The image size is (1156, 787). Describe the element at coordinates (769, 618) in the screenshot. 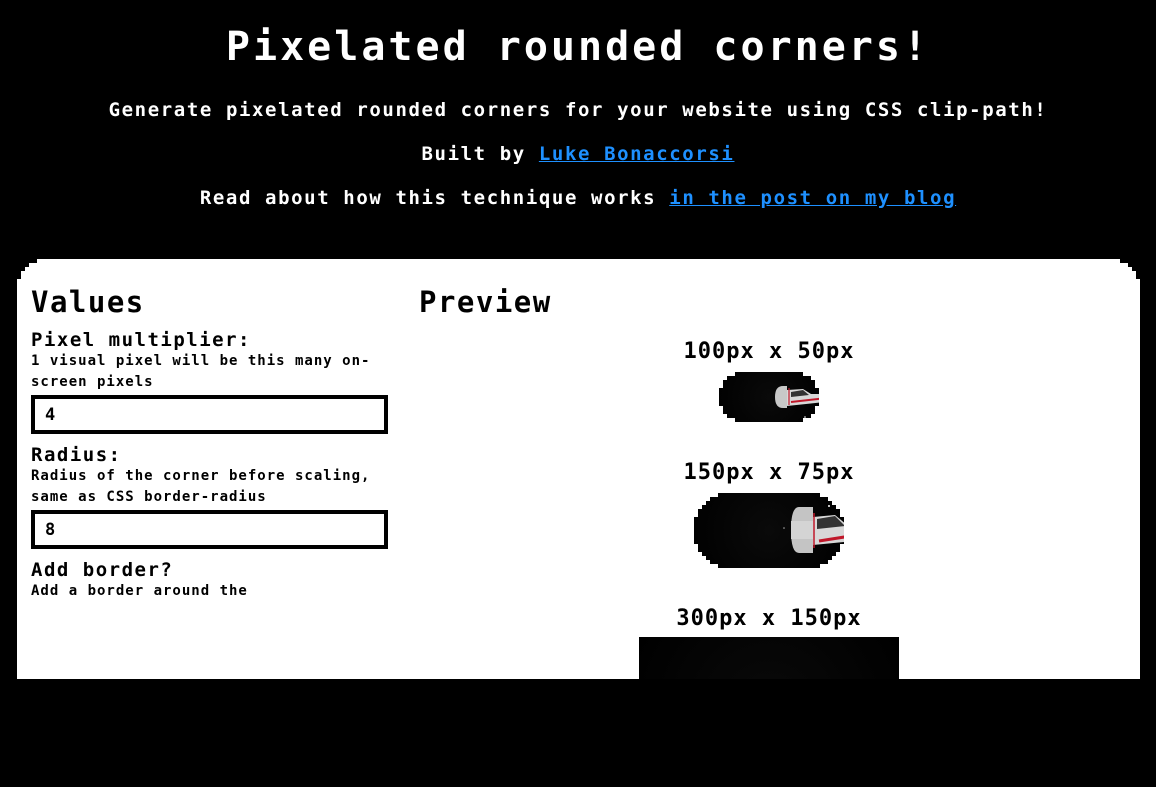

I see `preview-size-label: 300px x 150px` at that location.